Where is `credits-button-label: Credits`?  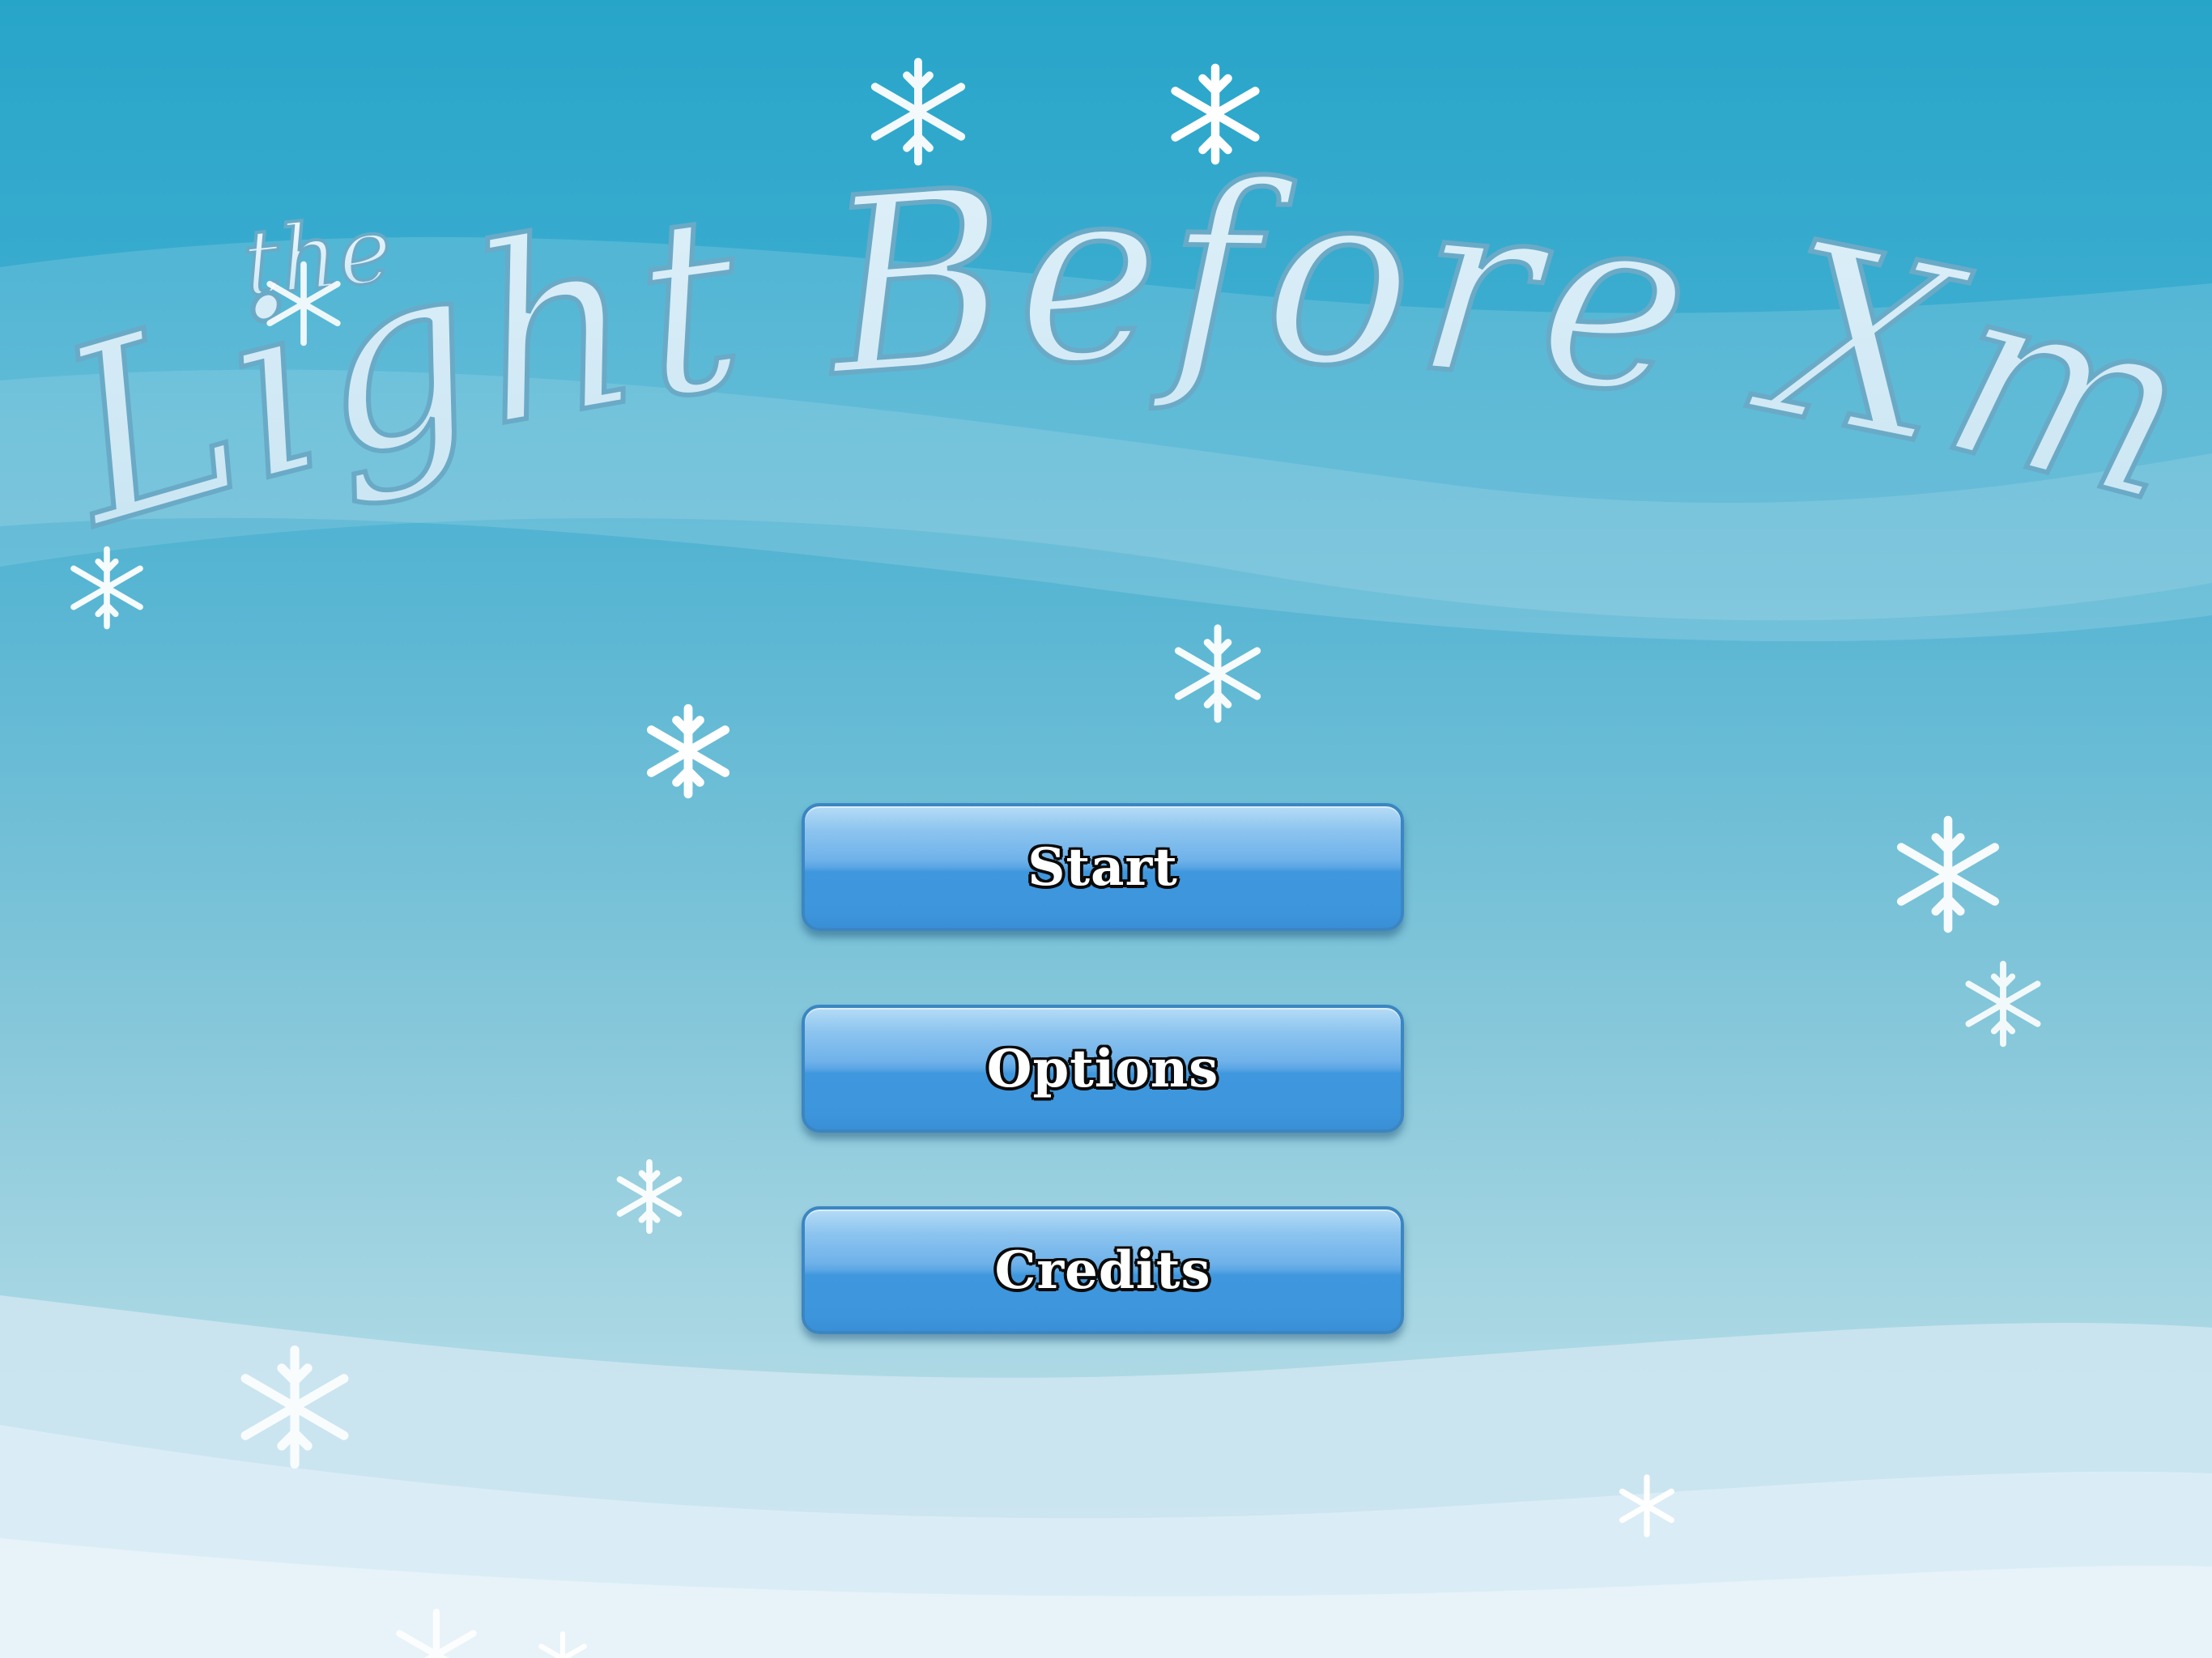
credits-button-label: Credits is located at coordinates (1103, 1270).